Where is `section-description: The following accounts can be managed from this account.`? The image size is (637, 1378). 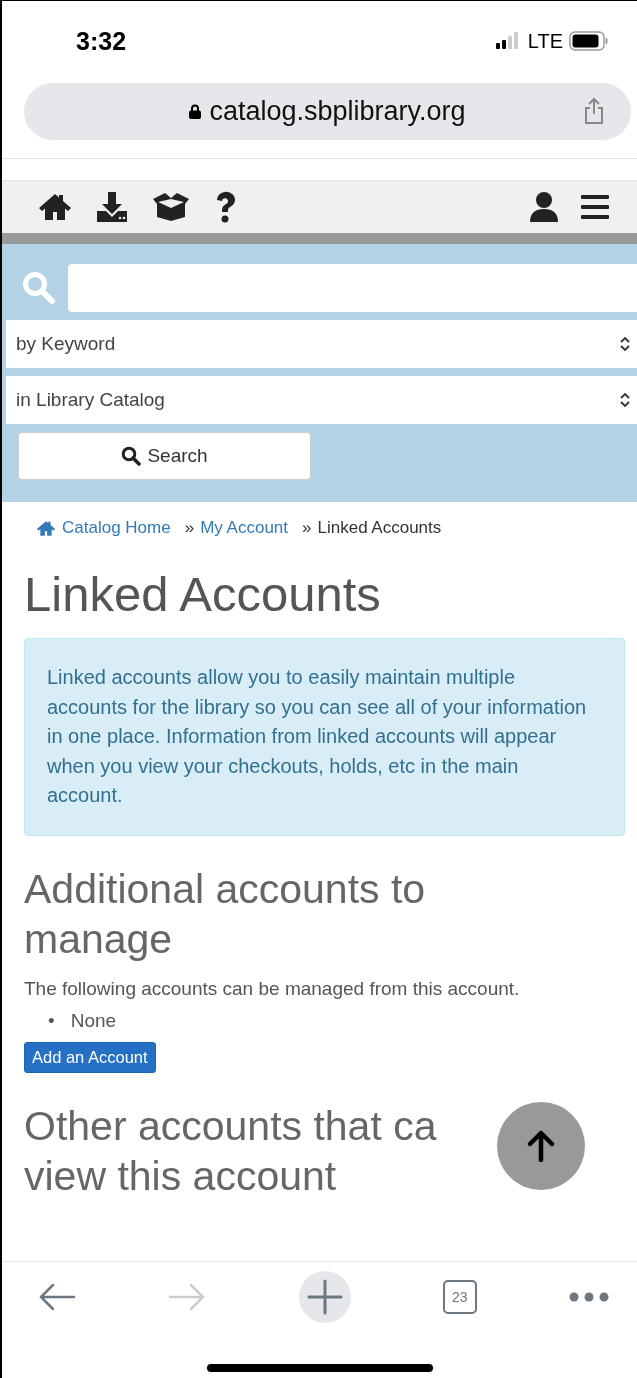 section-description: The following accounts can be managed from this account. is located at coordinates (272, 988).